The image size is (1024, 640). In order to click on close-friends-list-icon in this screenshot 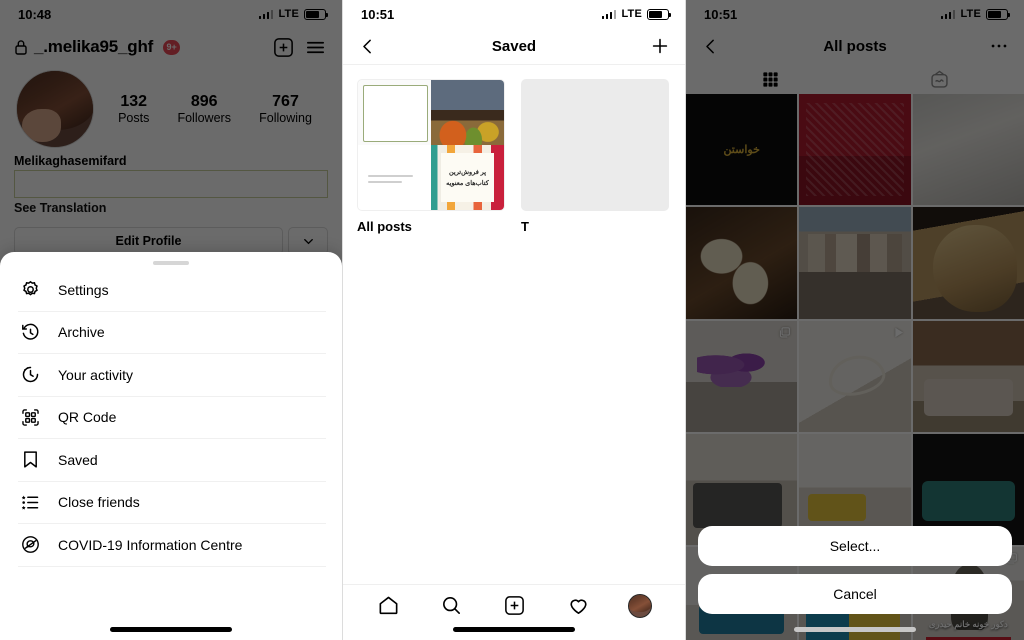, I will do `click(30, 502)`.